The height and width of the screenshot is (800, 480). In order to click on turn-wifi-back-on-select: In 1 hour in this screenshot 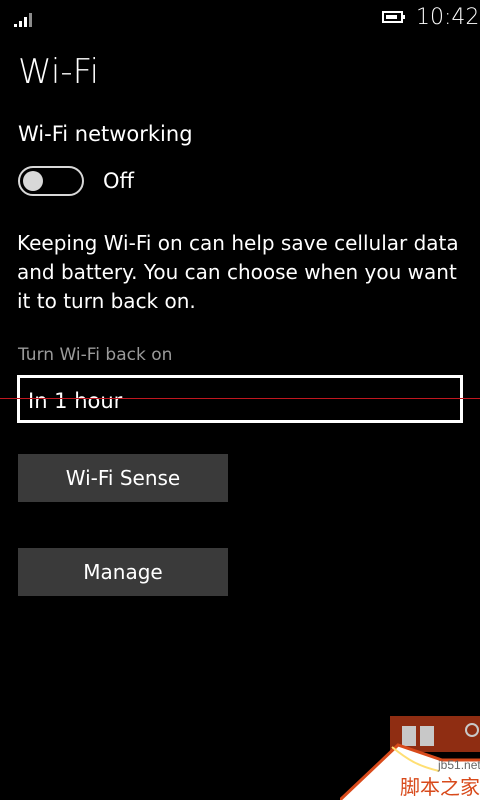, I will do `click(240, 399)`.